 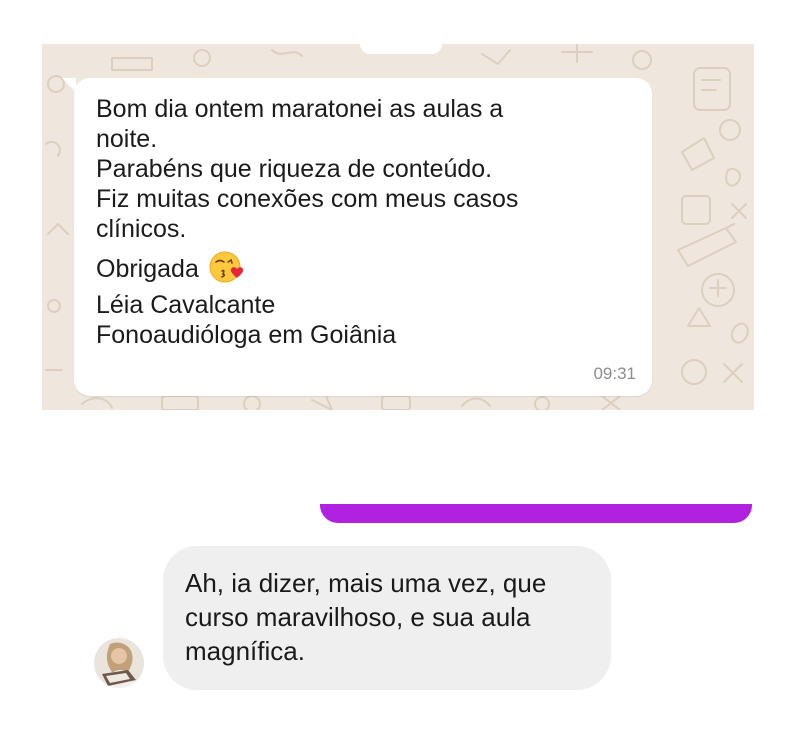 What do you see at coordinates (246, 335) in the screenshot?
I see `signature-title: Fonoaudióloga em Goiânia` at bounding box center [246, 335].